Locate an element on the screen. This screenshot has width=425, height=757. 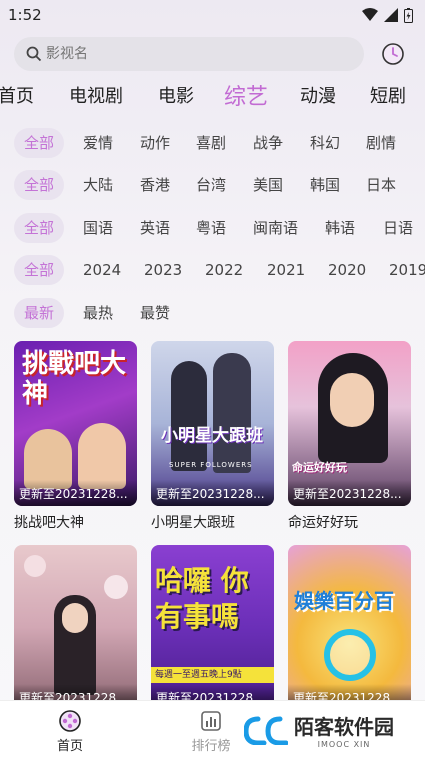
history-button is located at coordinates (393, 54).